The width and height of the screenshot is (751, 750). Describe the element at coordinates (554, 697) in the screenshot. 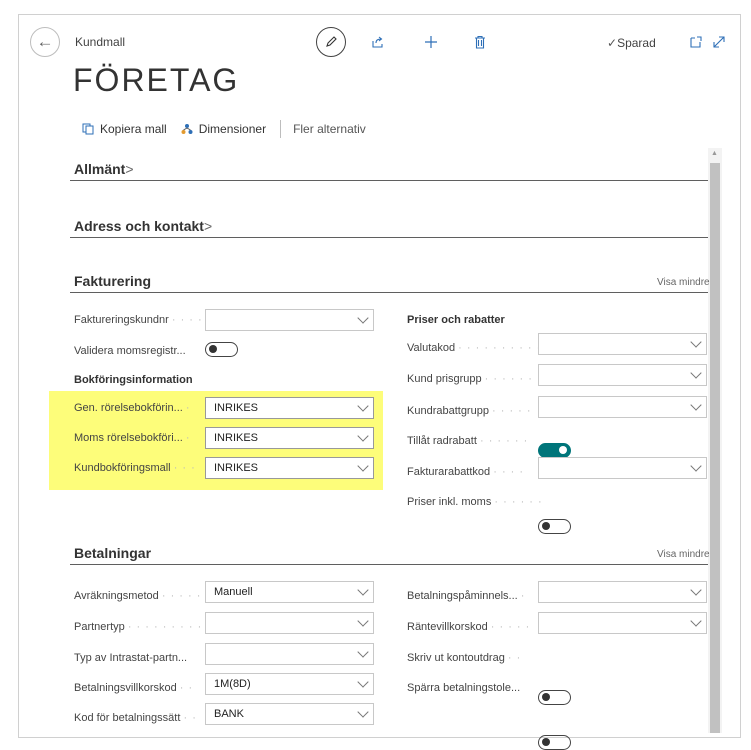

I see `print-statements-toggle` at that location.